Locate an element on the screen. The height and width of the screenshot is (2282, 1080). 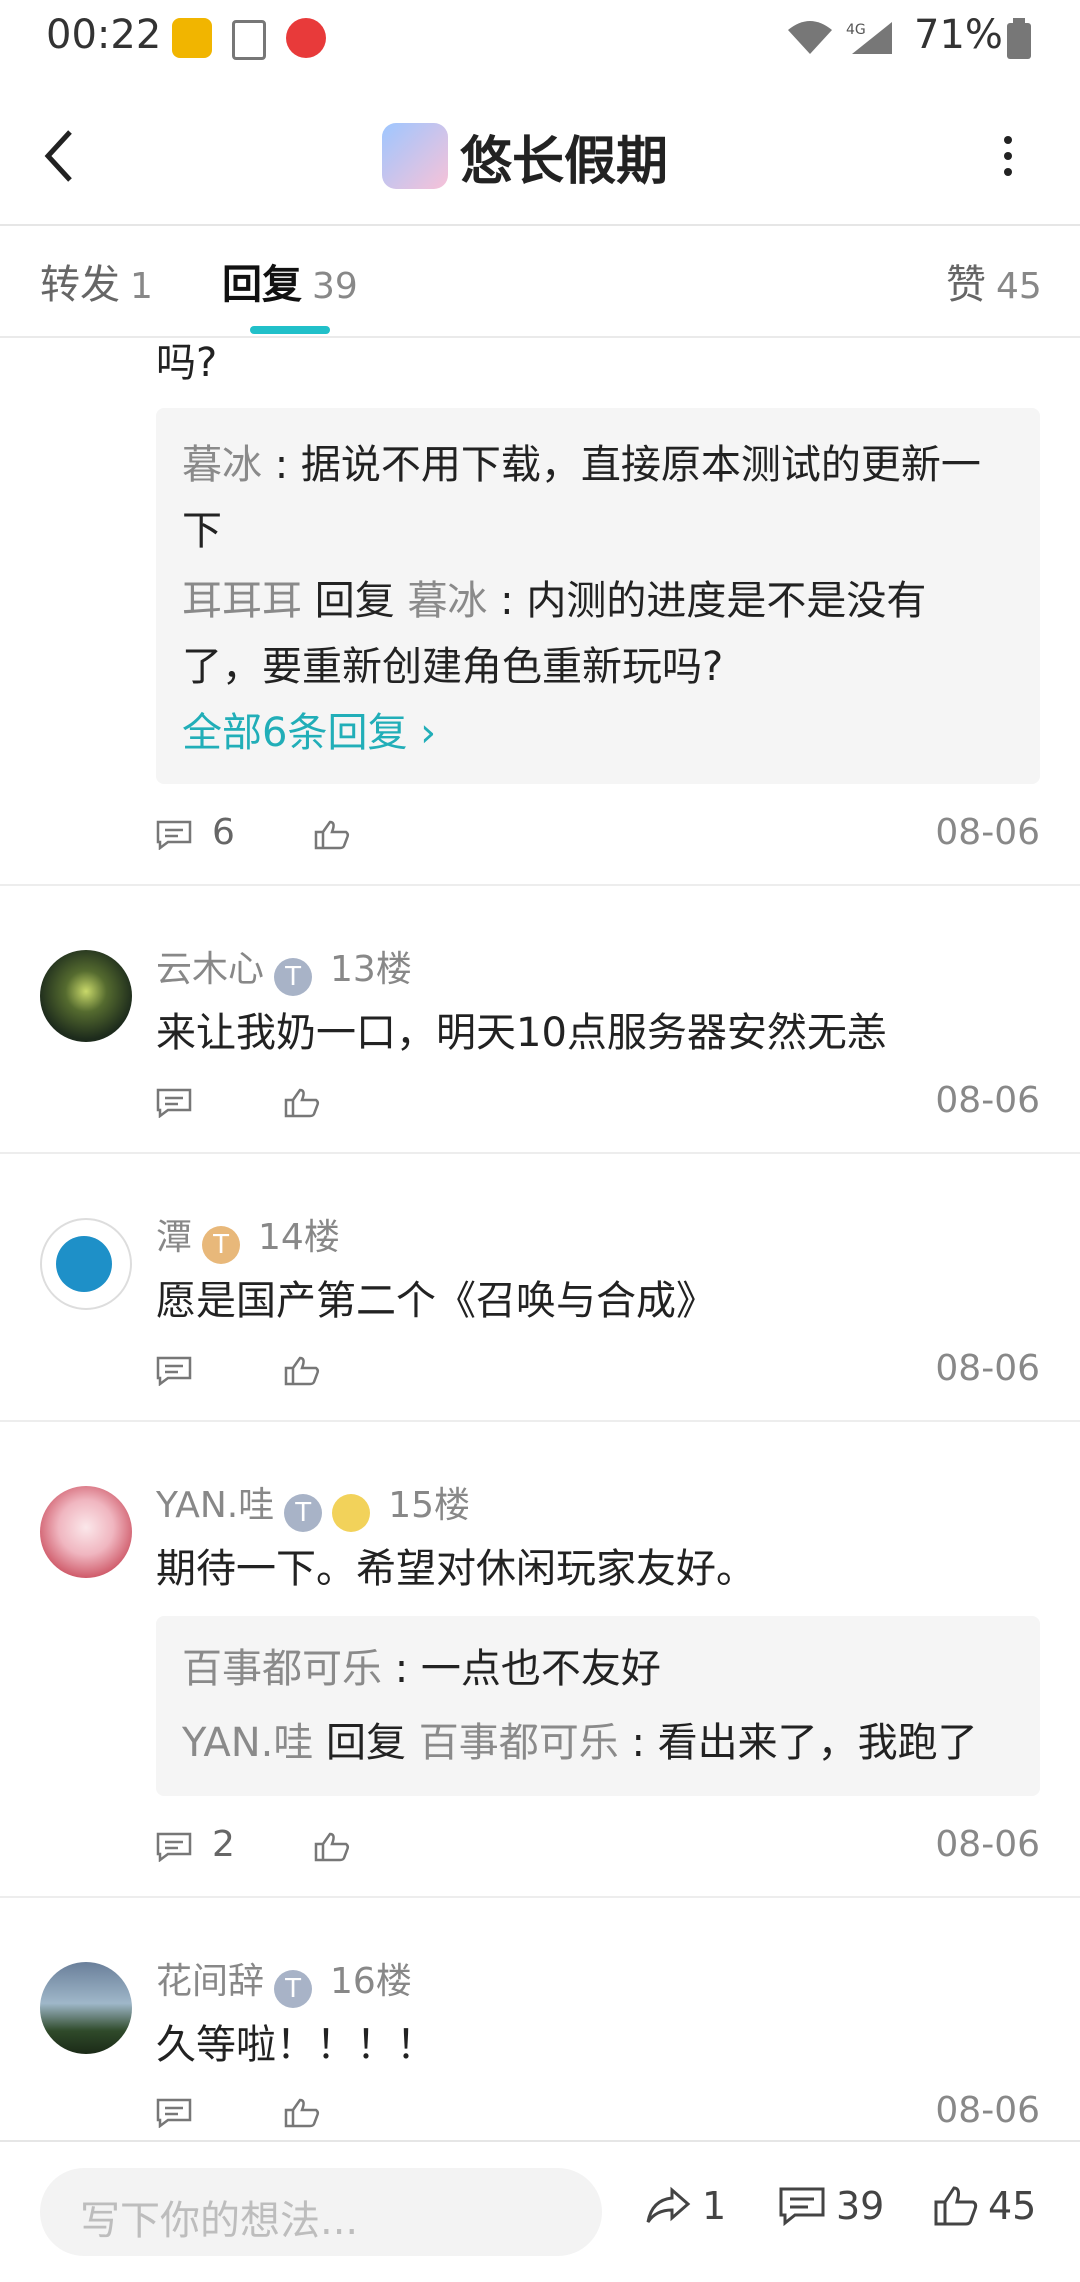
share-icon is located at coordinates (668, 2204).